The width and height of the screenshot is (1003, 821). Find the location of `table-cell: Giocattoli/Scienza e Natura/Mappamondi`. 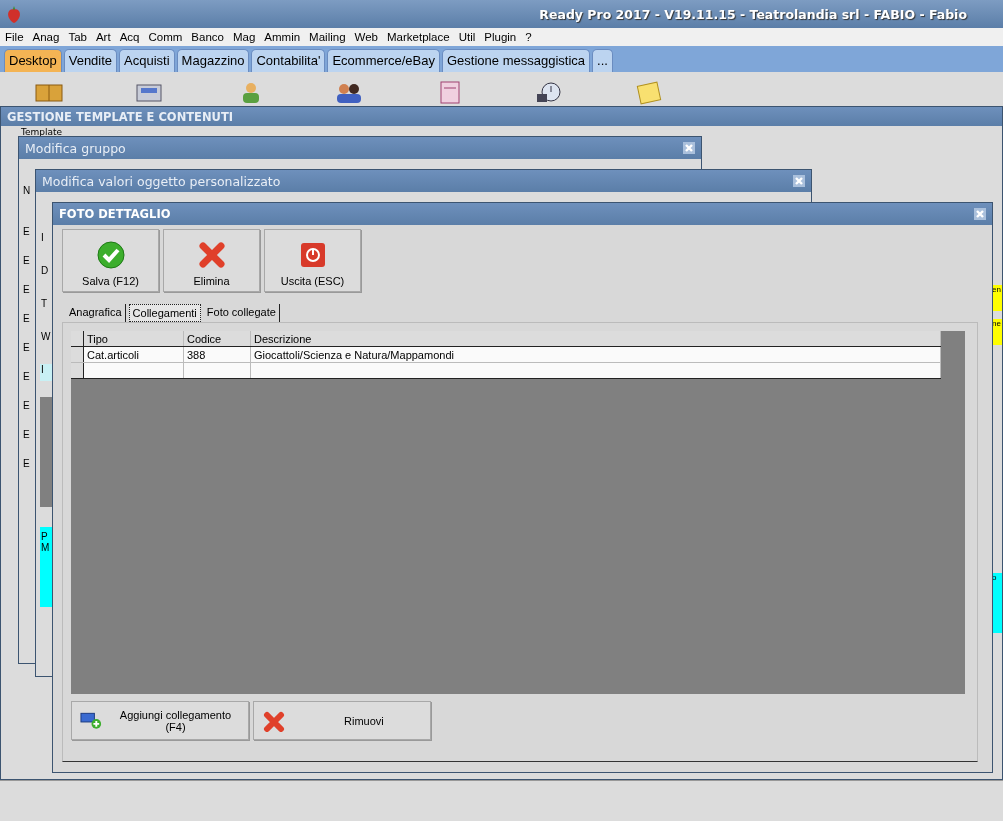

table-cell: Giocattoli/Scienza e Natura/Mappamondi is located at coordinates (595, 354).